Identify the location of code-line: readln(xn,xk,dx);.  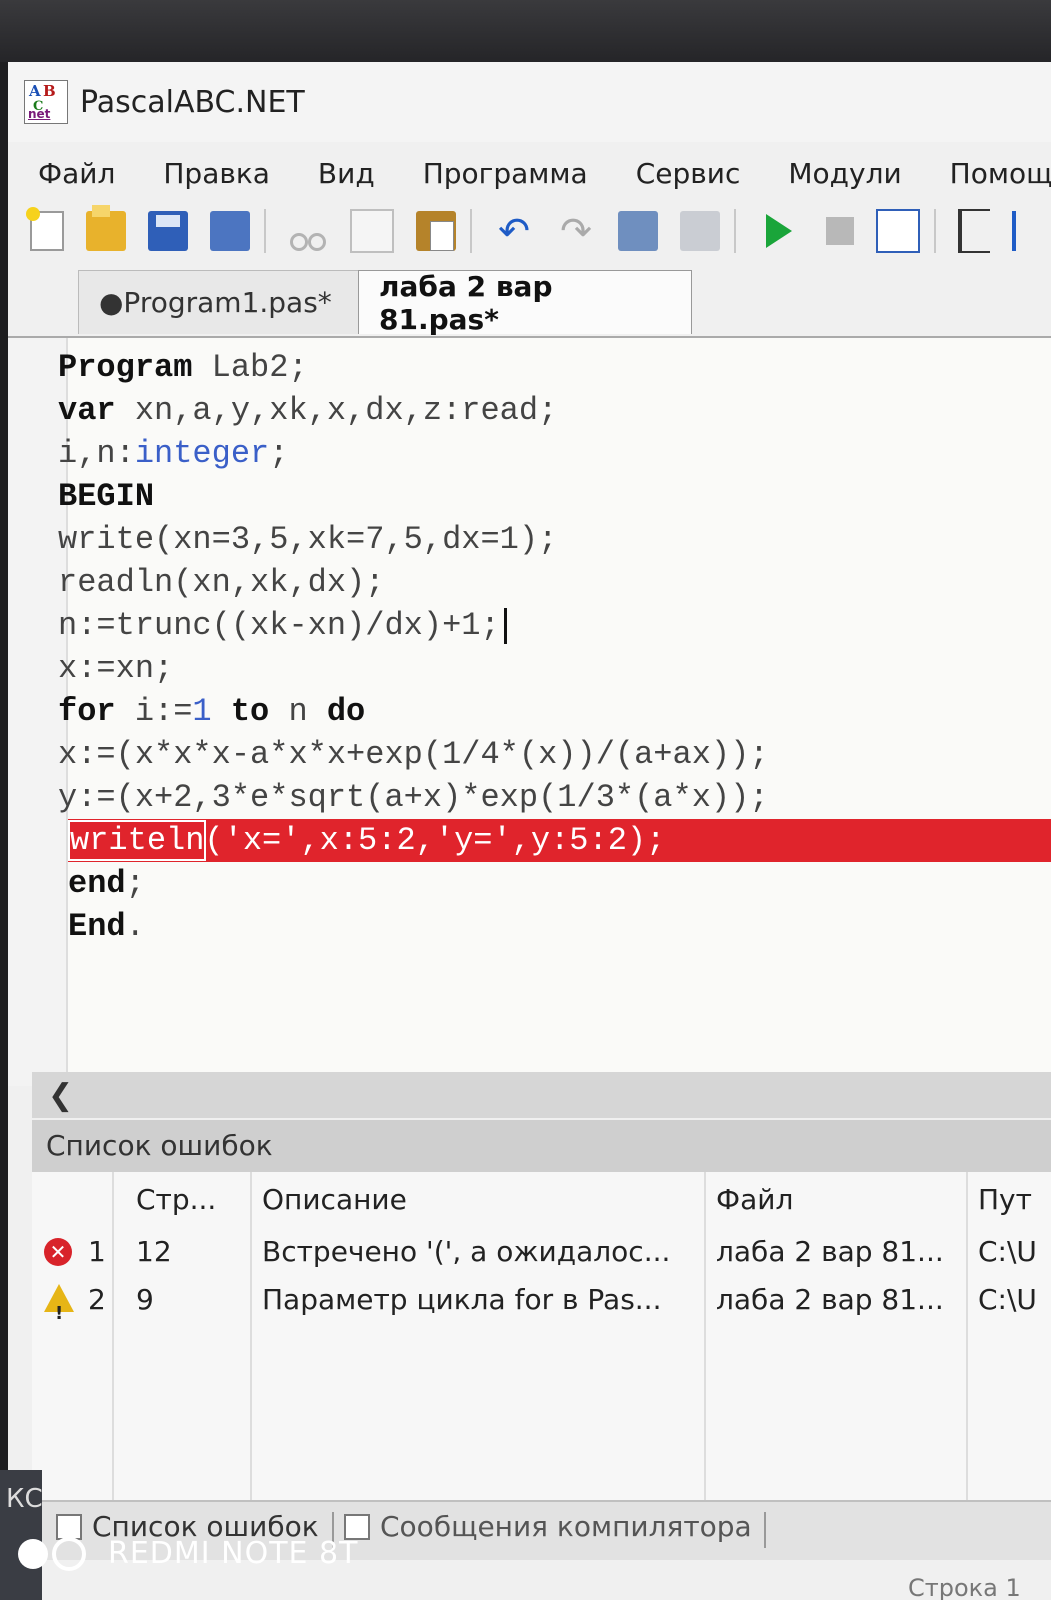
(554, 582).